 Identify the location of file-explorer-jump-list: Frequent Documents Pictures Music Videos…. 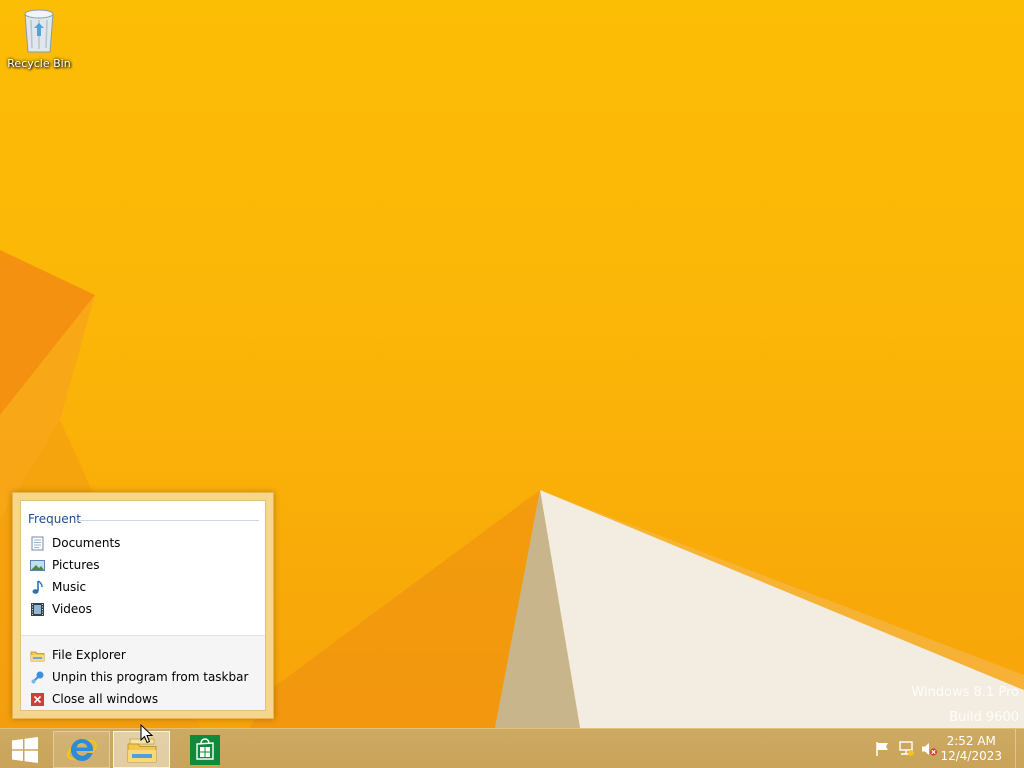
(143, 605).